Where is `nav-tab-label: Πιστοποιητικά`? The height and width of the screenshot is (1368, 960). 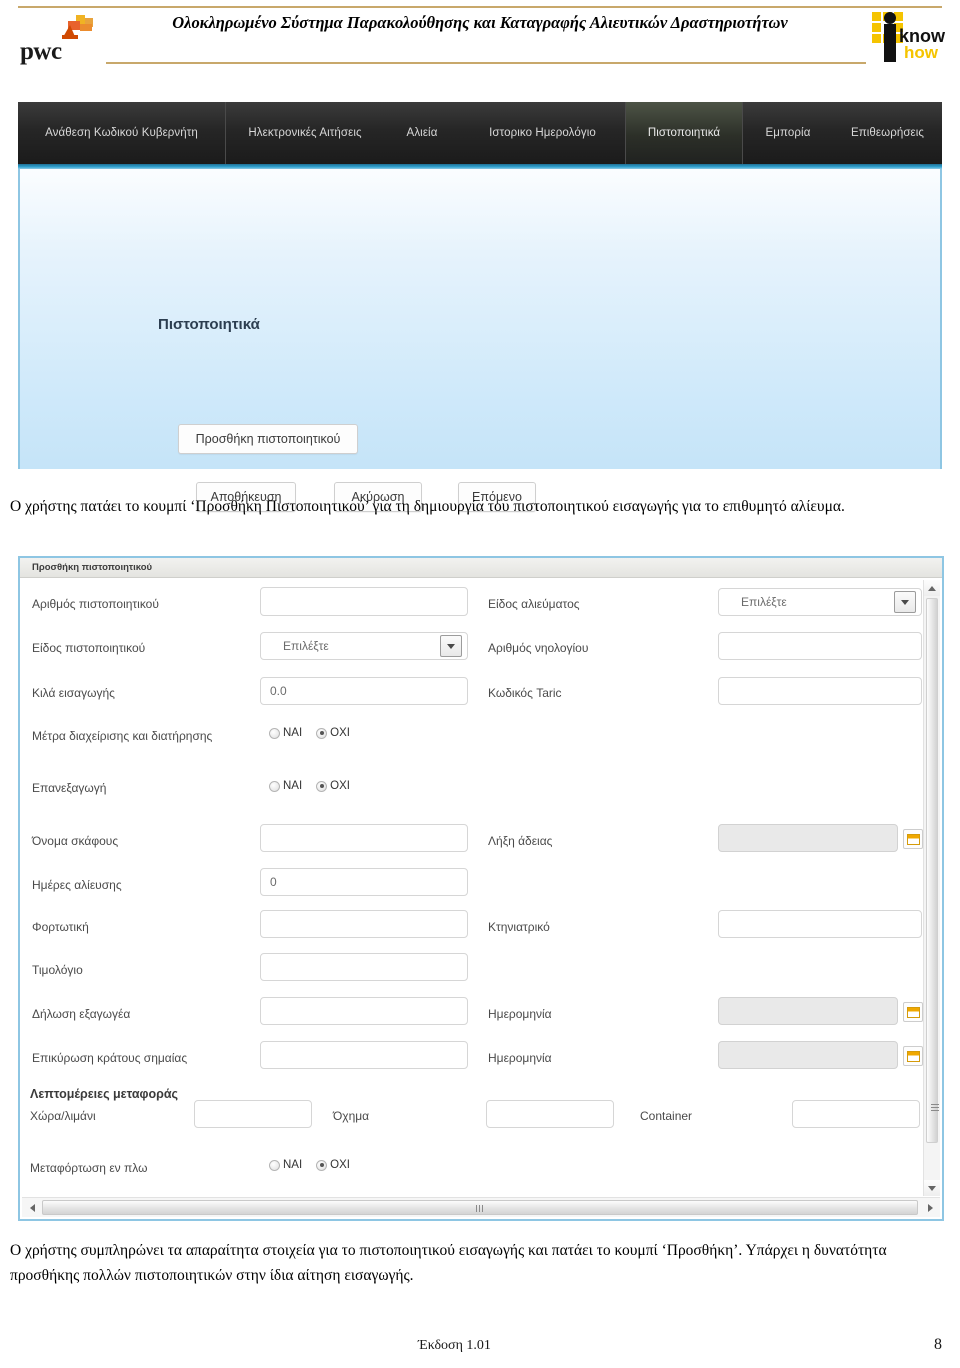
nav-tab-label: Πιστοποιητικά is located at coordinates (684, 133).